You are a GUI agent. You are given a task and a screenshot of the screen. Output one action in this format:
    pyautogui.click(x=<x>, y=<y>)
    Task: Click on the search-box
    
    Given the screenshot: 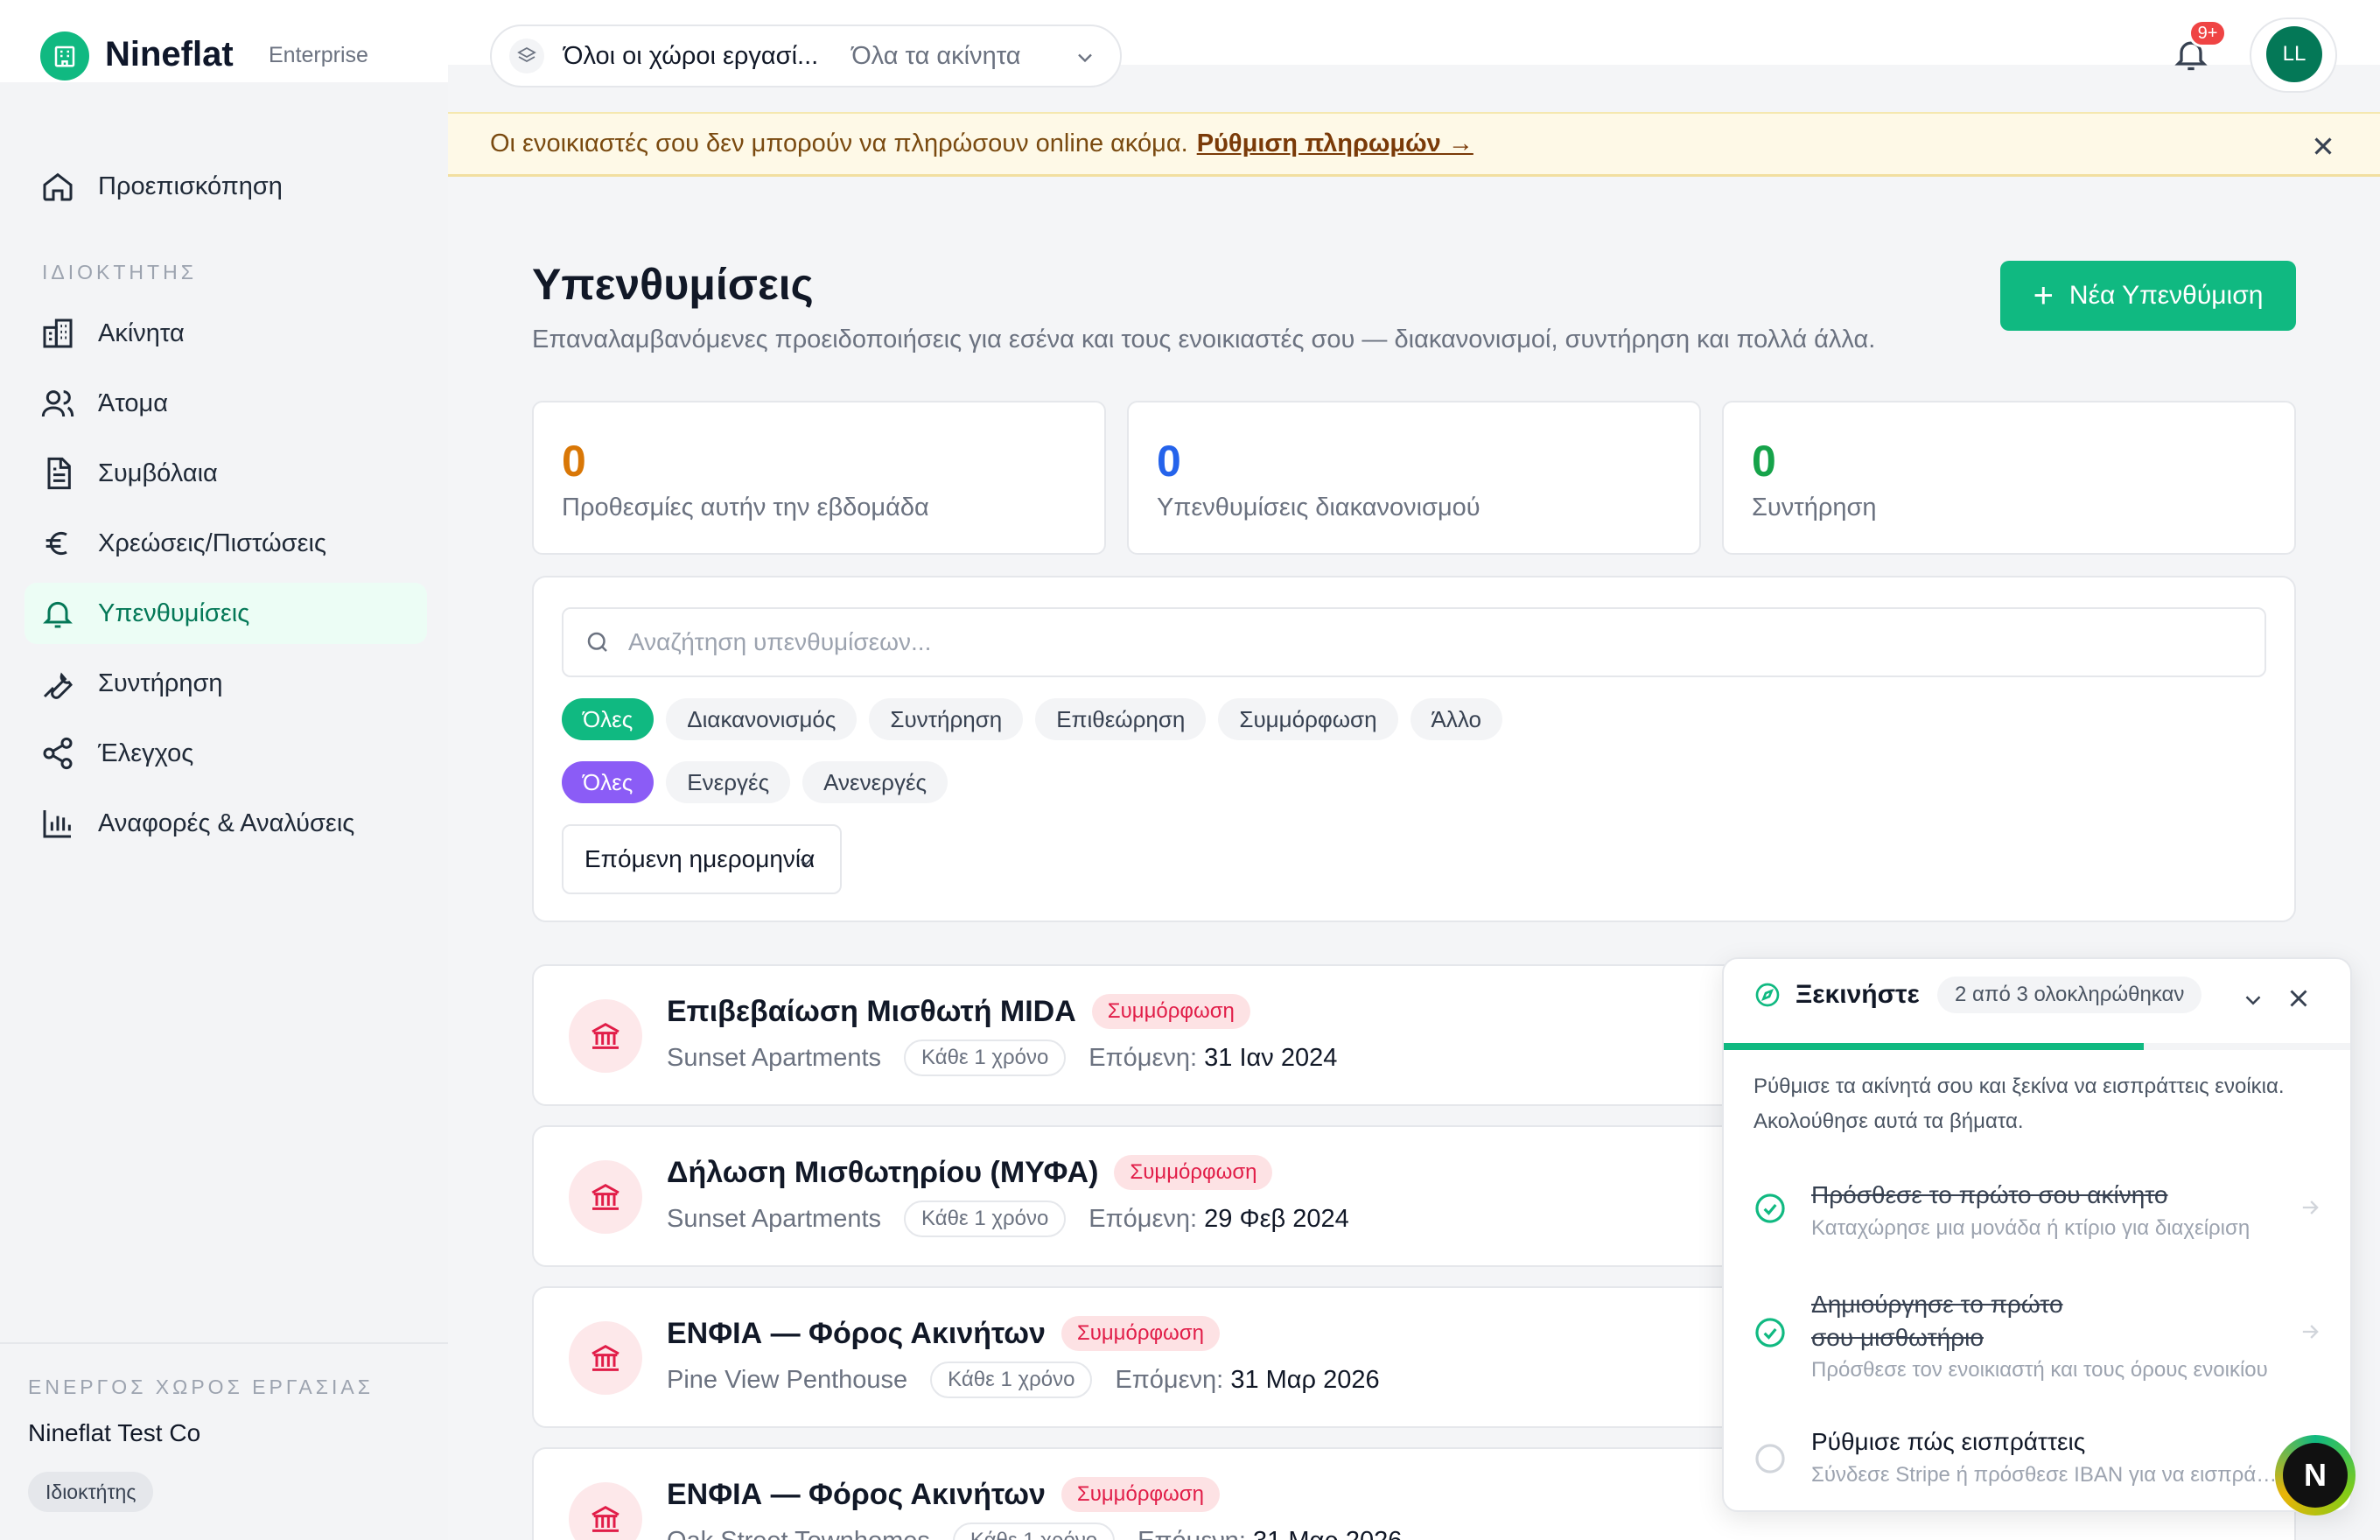 What is the action you would take?
    pyautogui.click(x=1414, y=642)
    